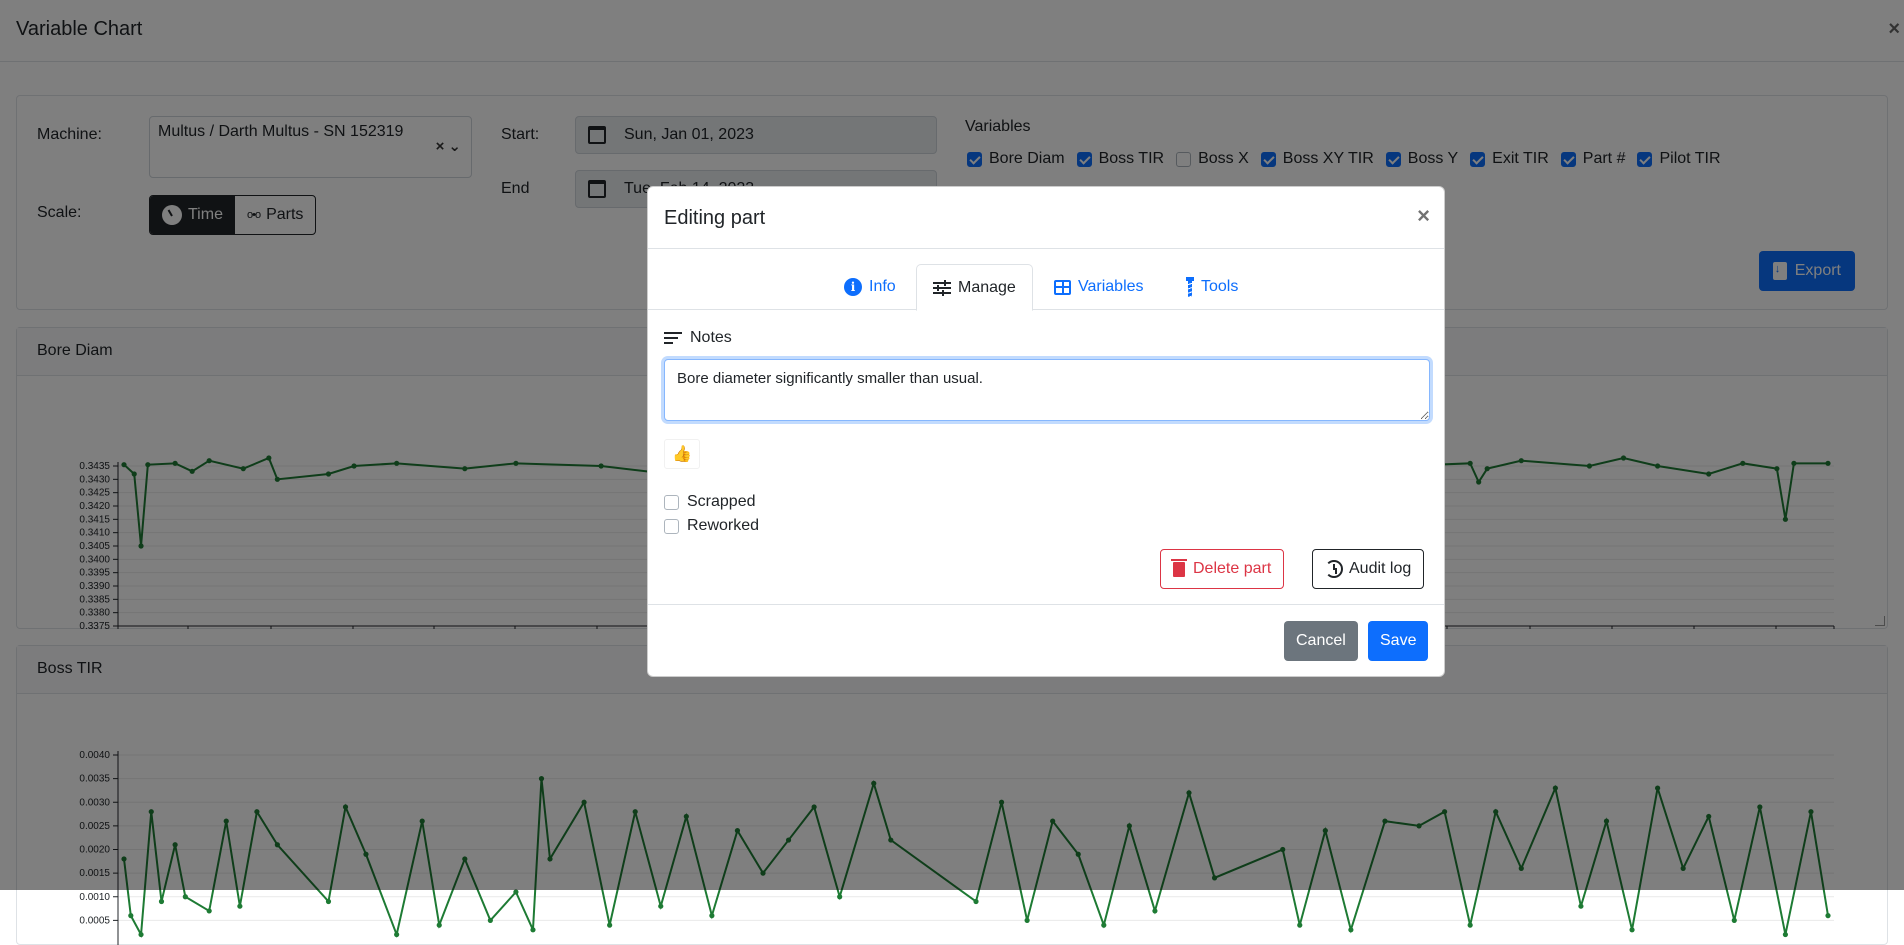 This screenshot has width=1904, height=945. I want to click on scrapped-checkbox: Scrapped, so click(710, 502).